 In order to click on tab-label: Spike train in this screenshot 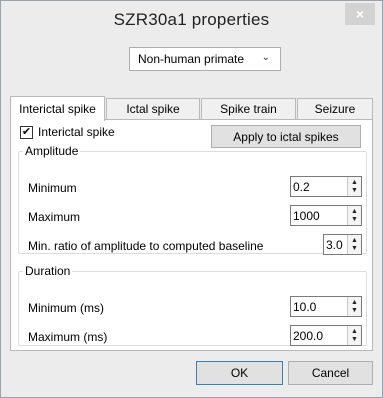, I will do `click(248, 109)`.